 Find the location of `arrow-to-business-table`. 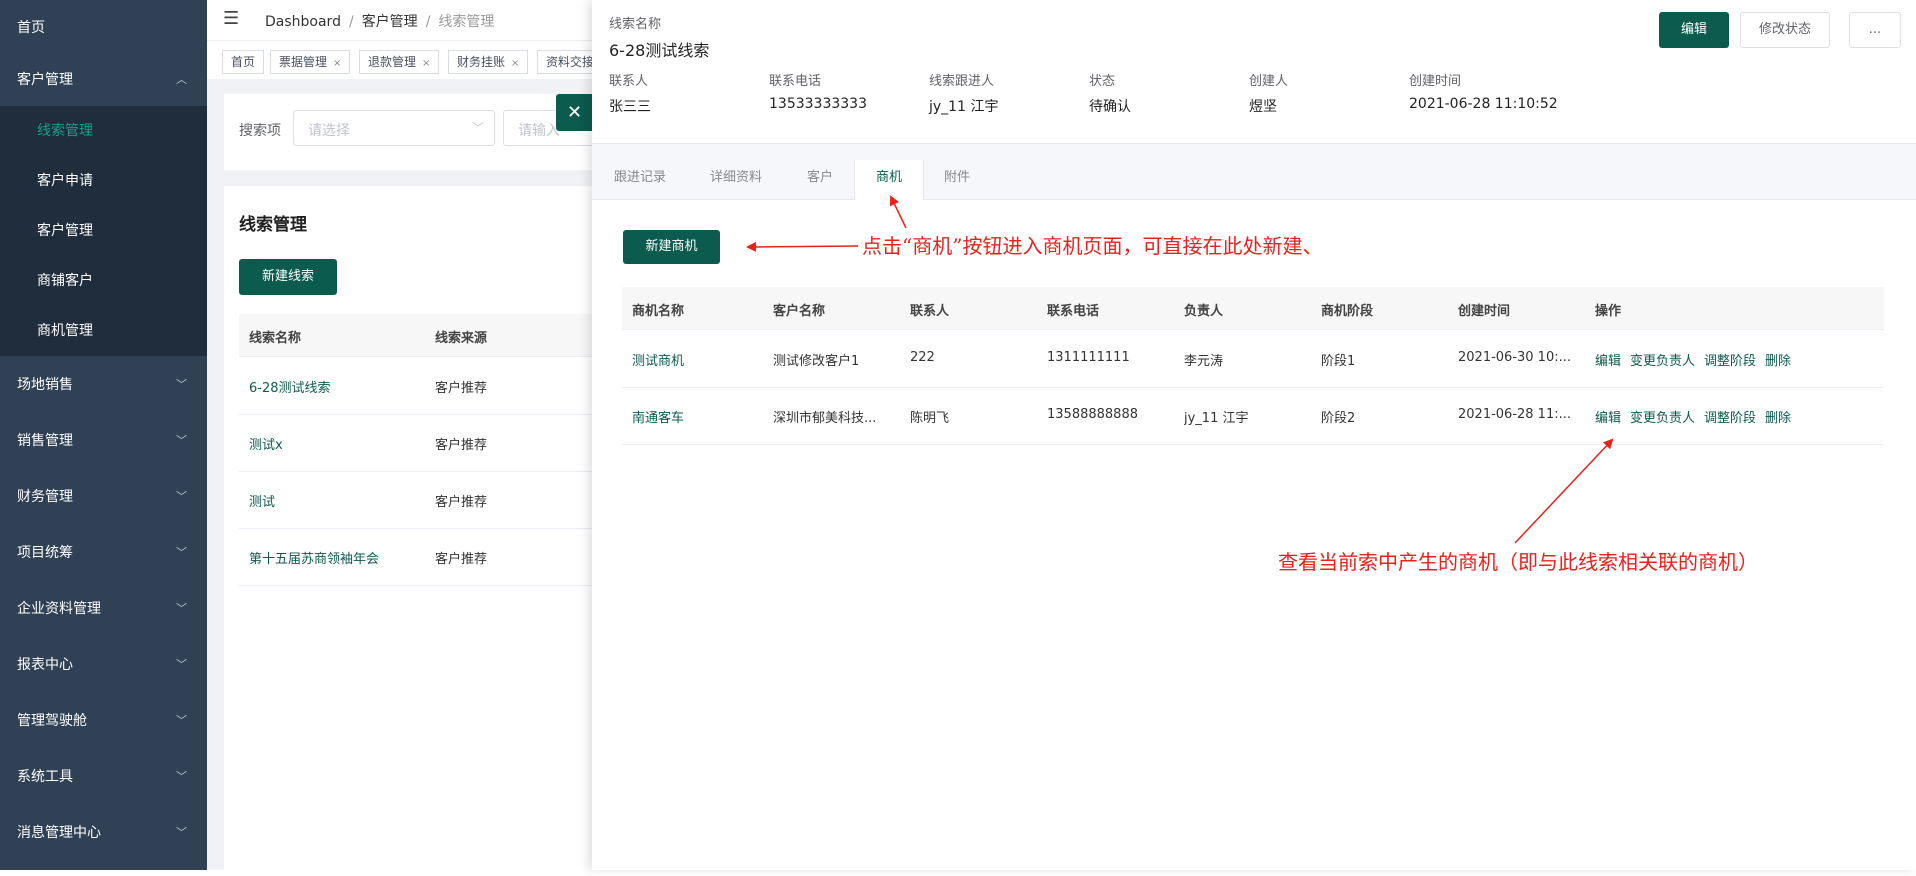

arrow-to-business-table is located at coordinates (1564, 491).